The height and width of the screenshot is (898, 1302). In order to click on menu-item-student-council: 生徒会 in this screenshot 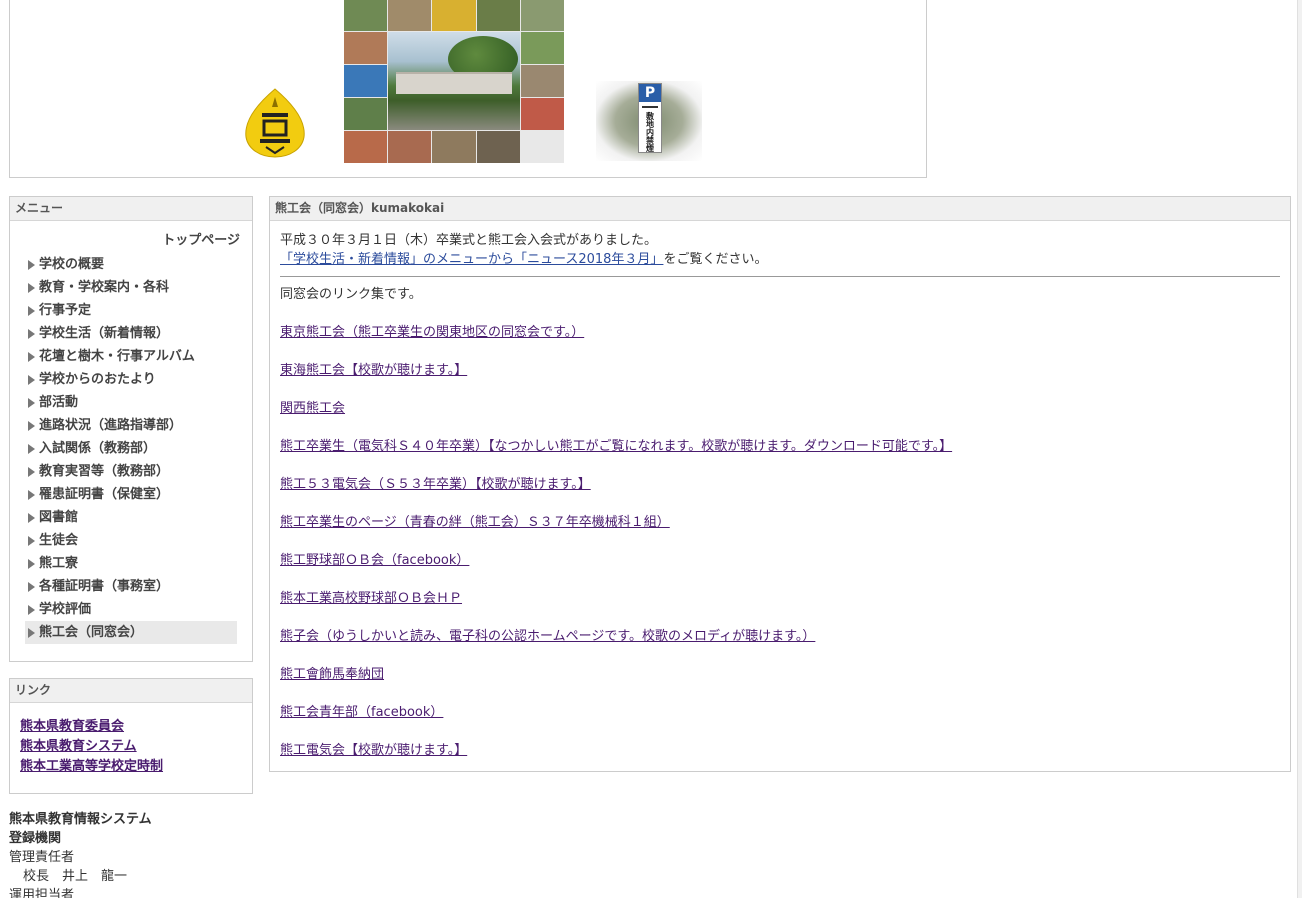, I will do `click(131, 540)`.